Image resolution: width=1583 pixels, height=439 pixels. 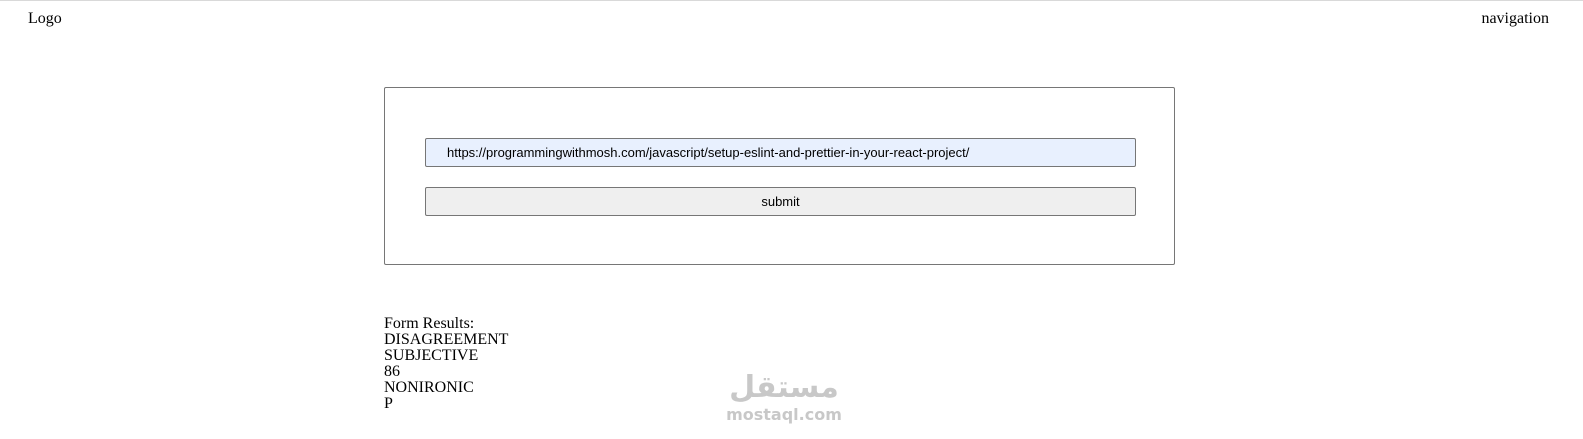 What do you see at coordinates (431, 355) in the screenshot?
I see `result-item-subjectivity: SUBJECTIVE` at bounding box center [431, 355].